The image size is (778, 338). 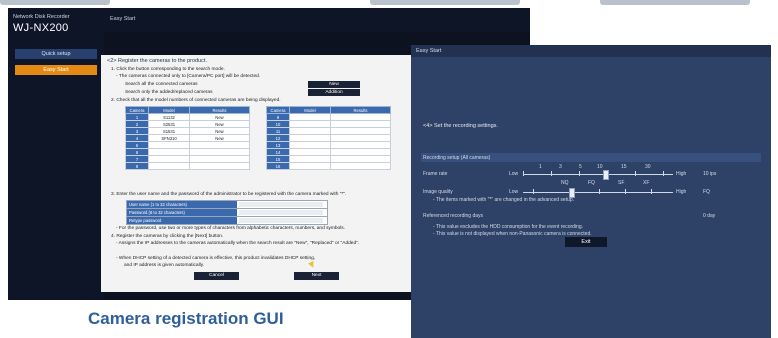 What do you see at coordinates (169, 131) in the screenshot?
I see `camera-model: S1531` at bounding box center [169, 131].